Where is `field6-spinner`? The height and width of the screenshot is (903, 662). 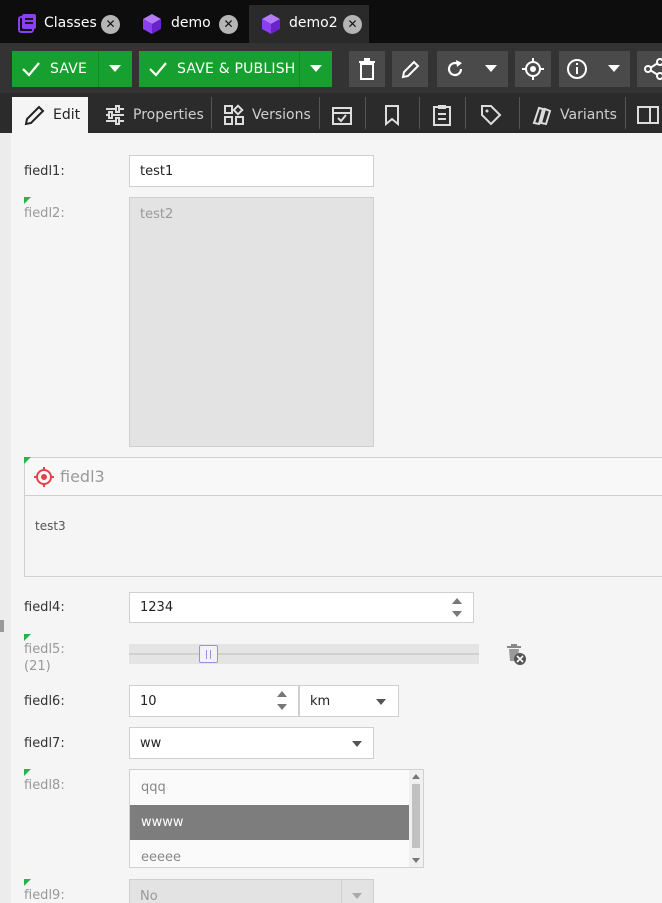 field6-spinner is located at coordinates (282, 701).